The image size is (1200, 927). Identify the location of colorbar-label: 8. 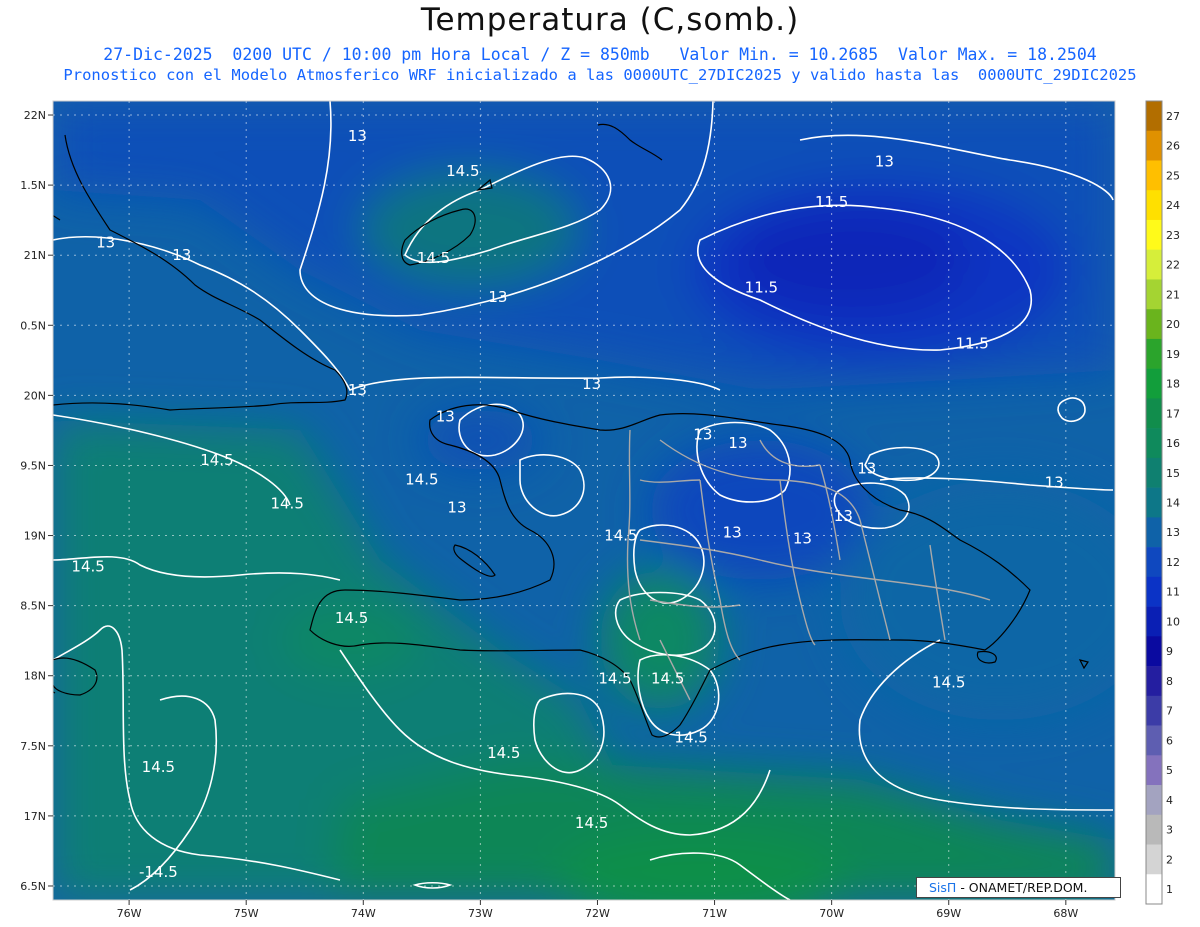
(1169, 681).